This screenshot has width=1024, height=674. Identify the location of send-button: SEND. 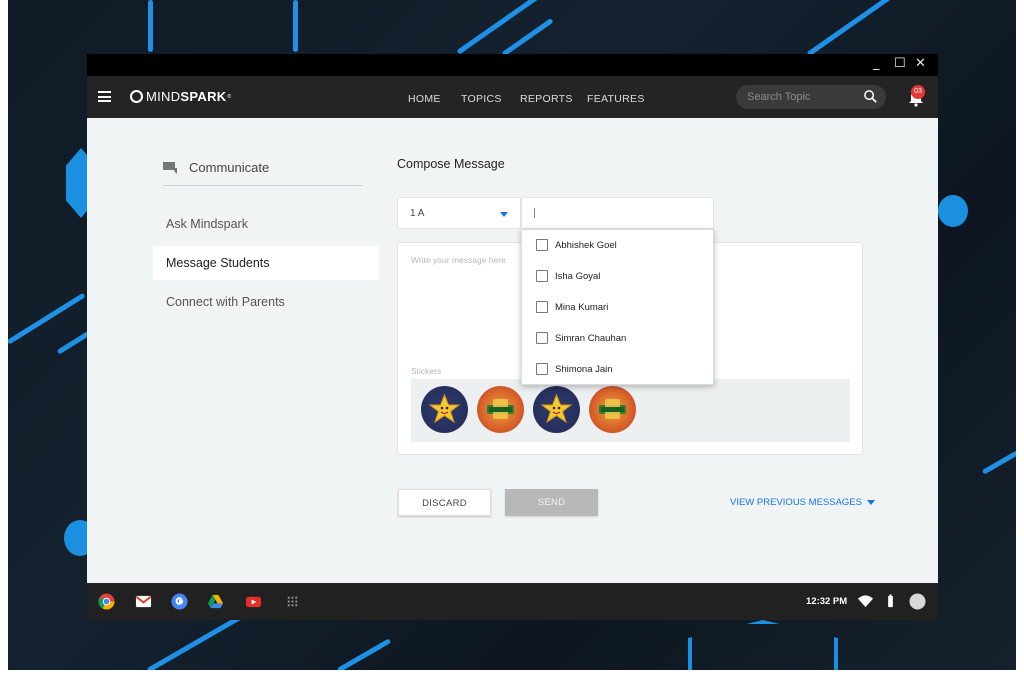
(551, 502).